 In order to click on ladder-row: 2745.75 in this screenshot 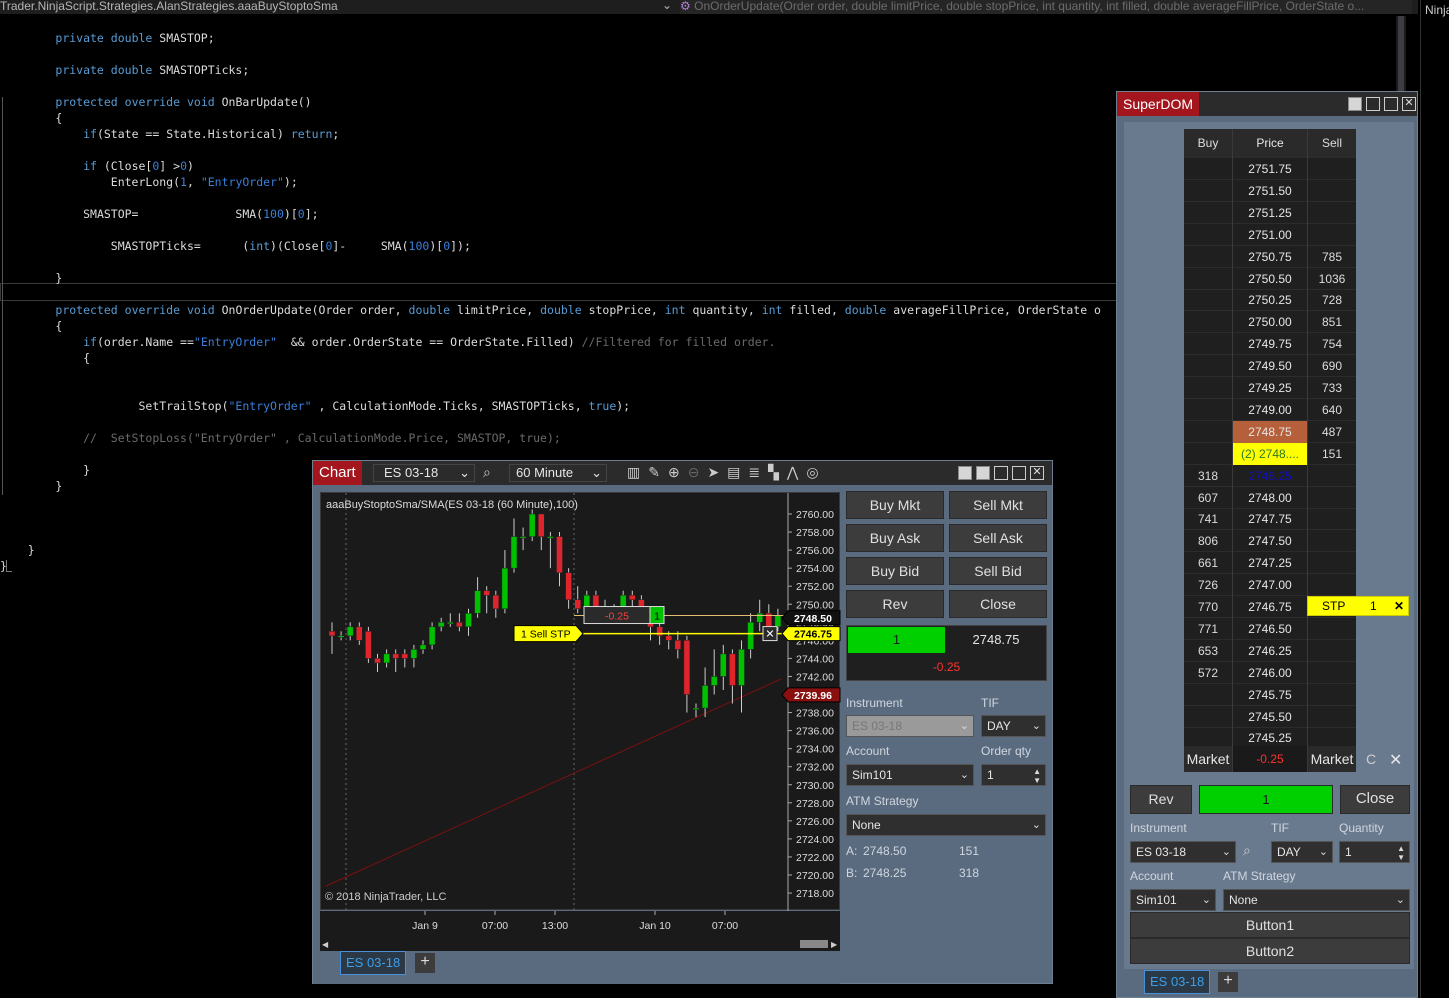, I will do `click(1270, 694)`.